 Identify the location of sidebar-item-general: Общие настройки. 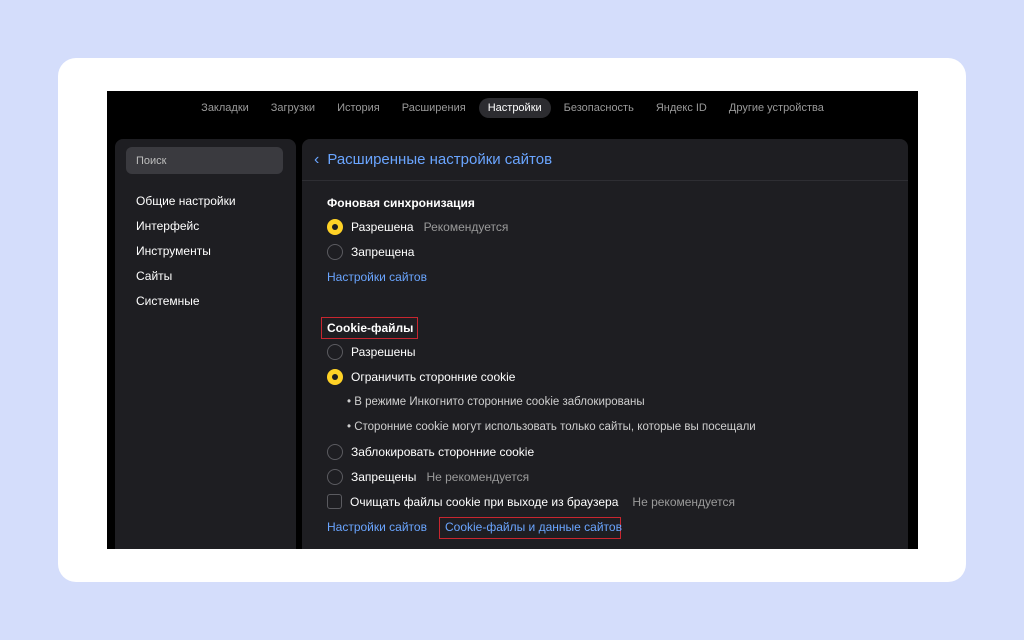
(186, 201).